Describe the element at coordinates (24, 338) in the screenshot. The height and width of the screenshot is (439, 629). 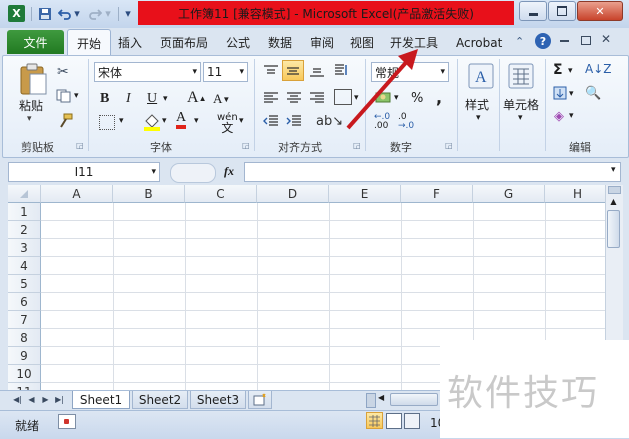
I see `row-header: 8` at that location.